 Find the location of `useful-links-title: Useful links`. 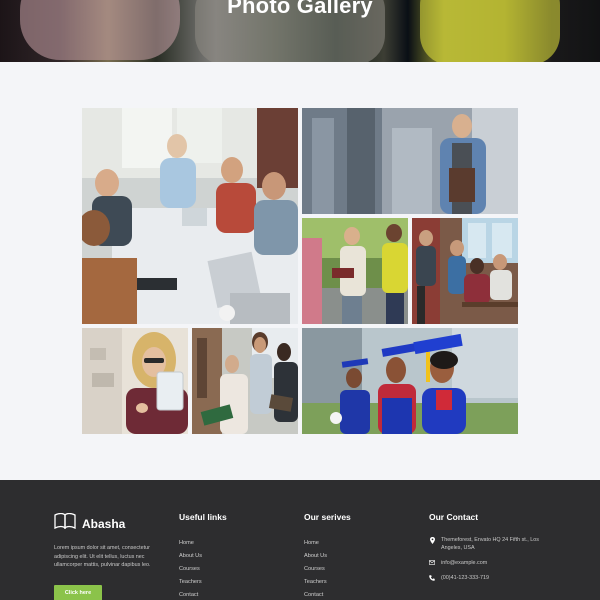

useful-links-title: Useful links is located at coordinates (203, 517).